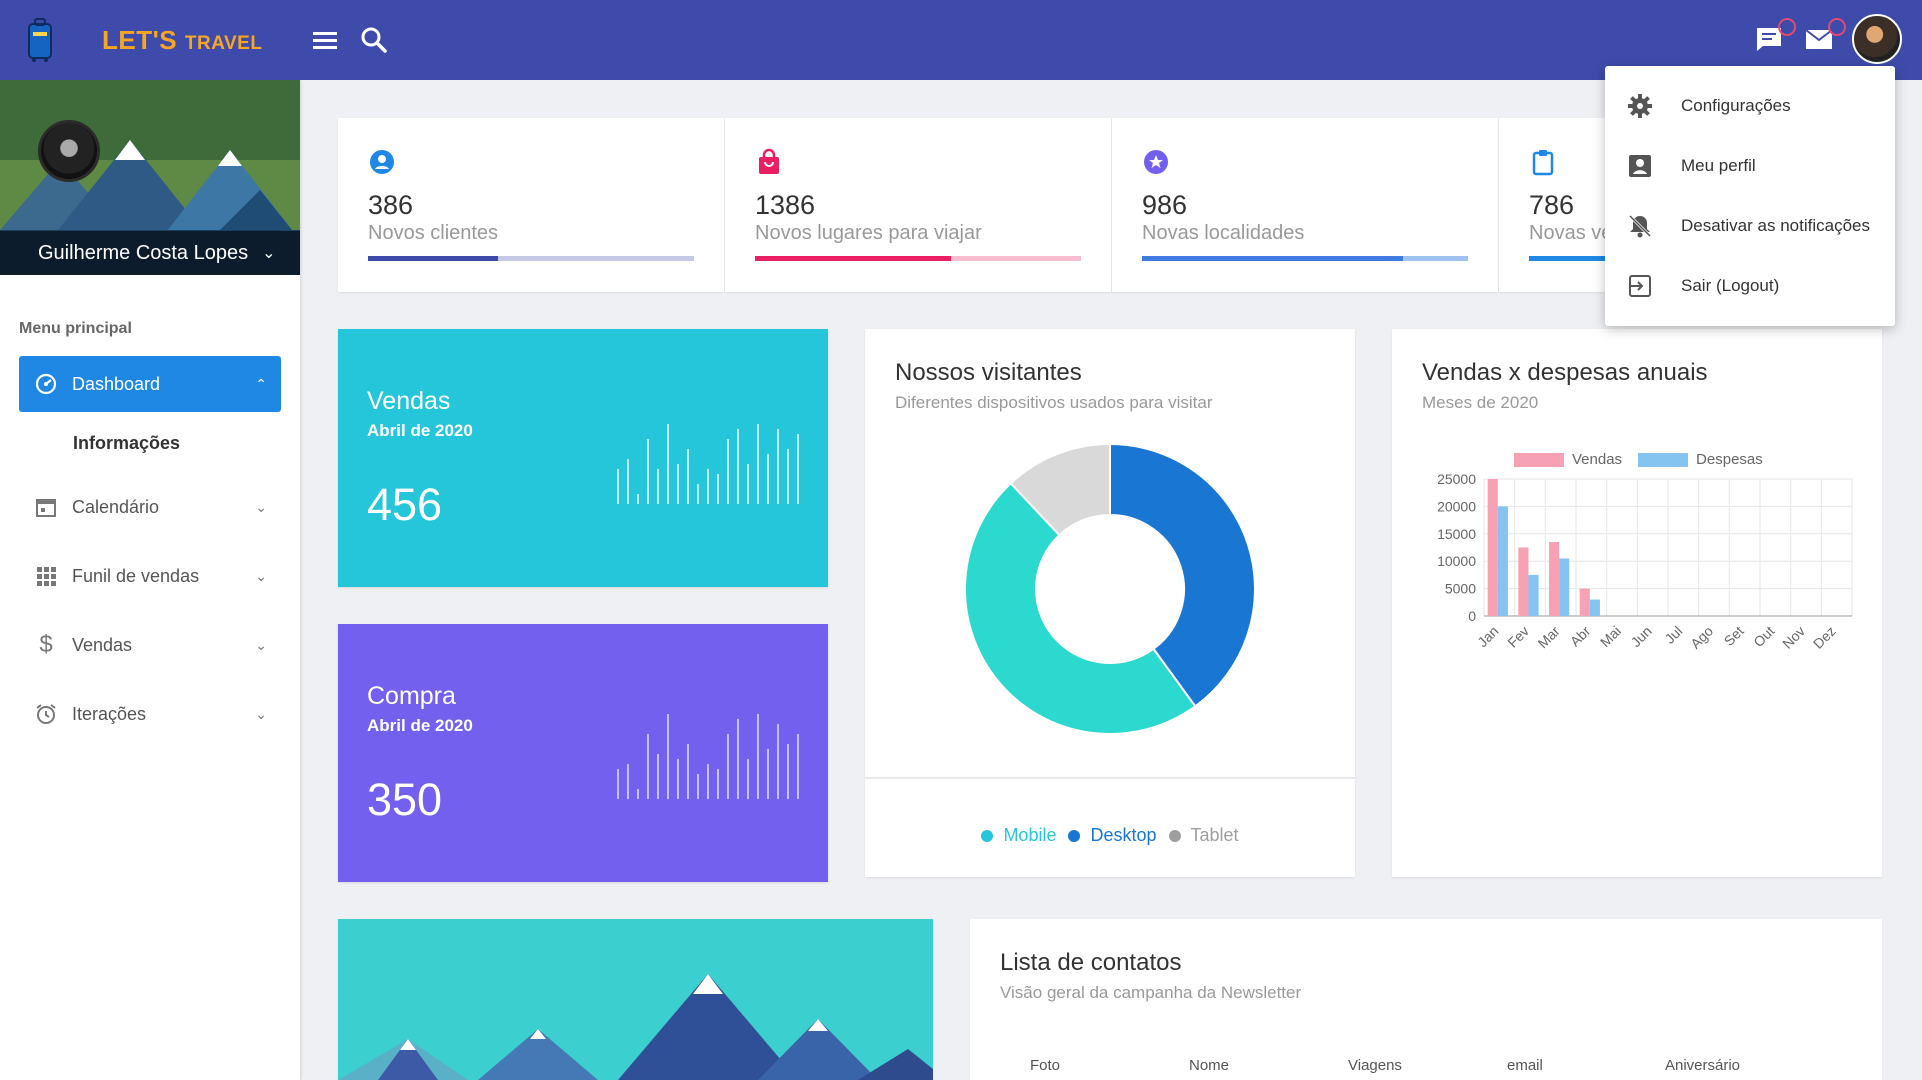  I want to click on brand: LET'S TRAVEL, so click(144, 40).